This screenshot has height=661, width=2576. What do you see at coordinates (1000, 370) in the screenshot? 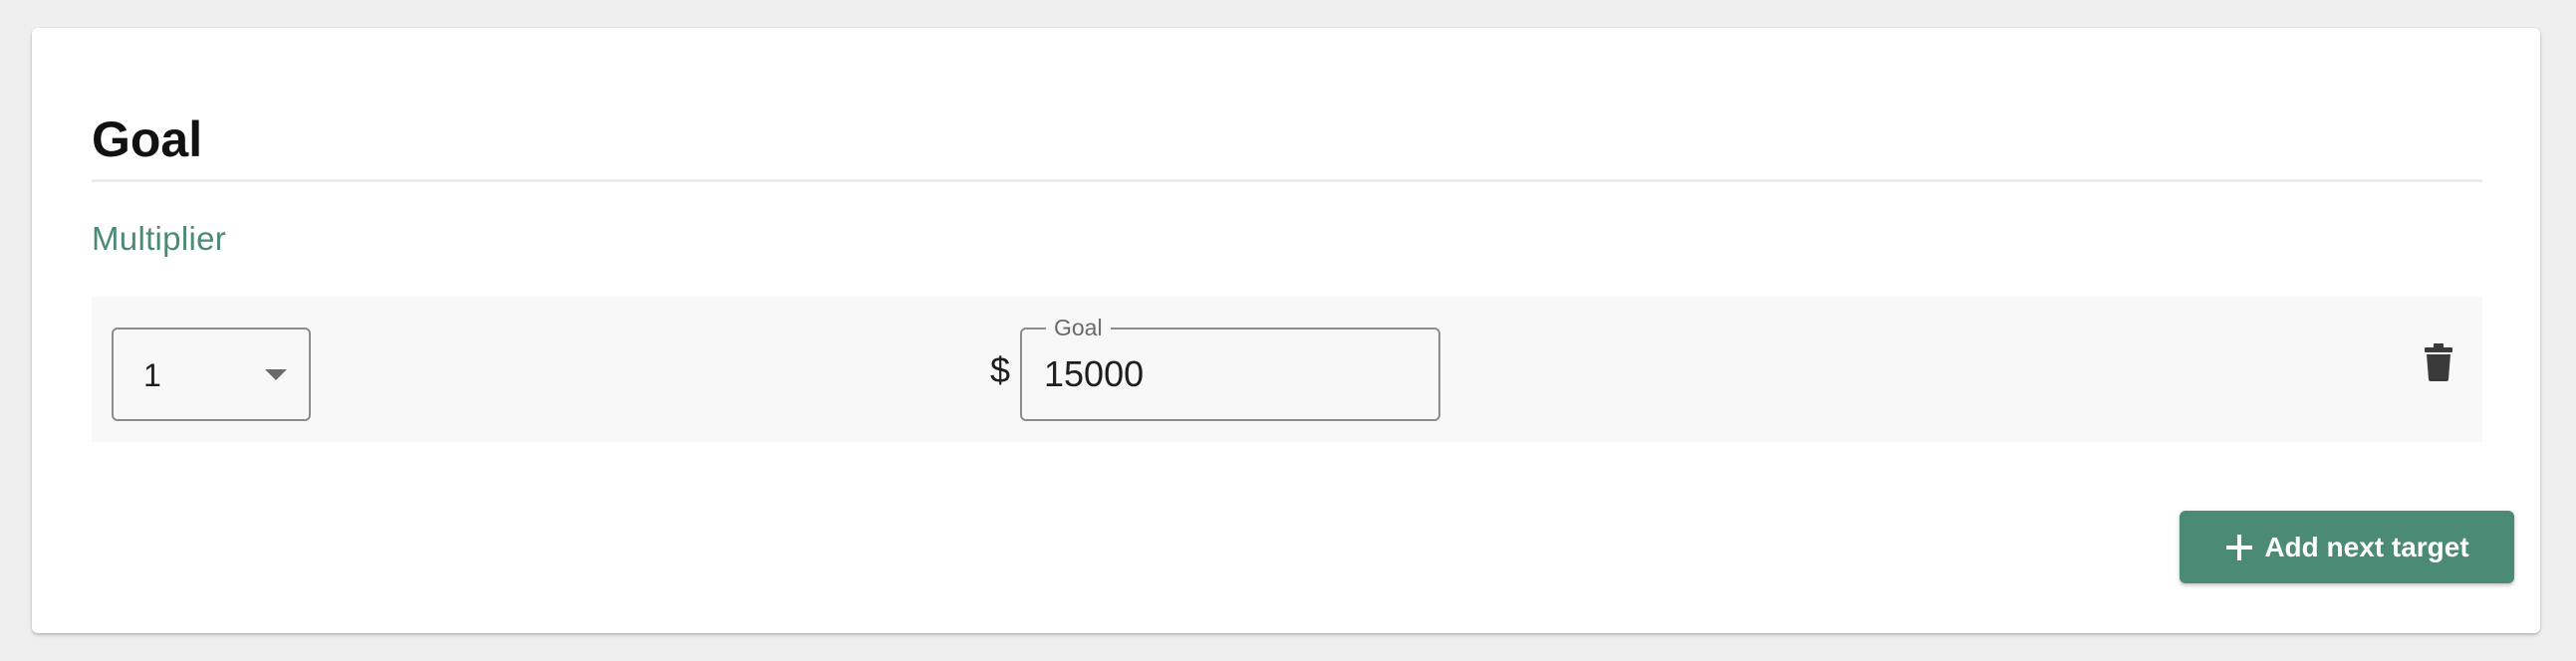
I see `currency-symbol: $` at bounding box center [1000, 370].